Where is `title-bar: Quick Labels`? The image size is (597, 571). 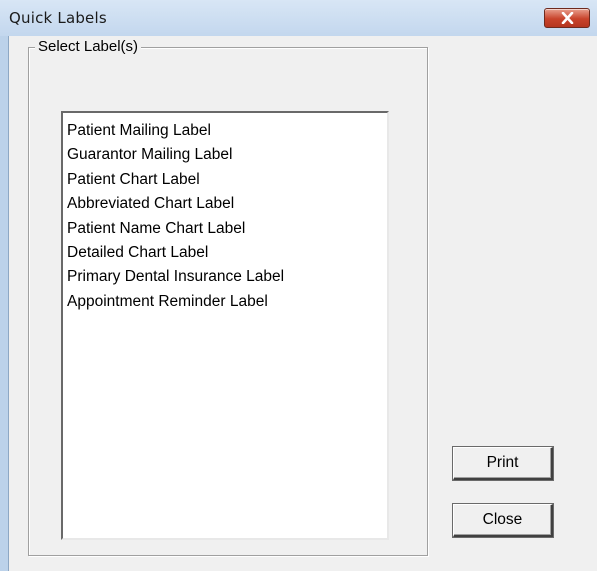
title-bar: Quick Labels is located at coordinates (298, 18).